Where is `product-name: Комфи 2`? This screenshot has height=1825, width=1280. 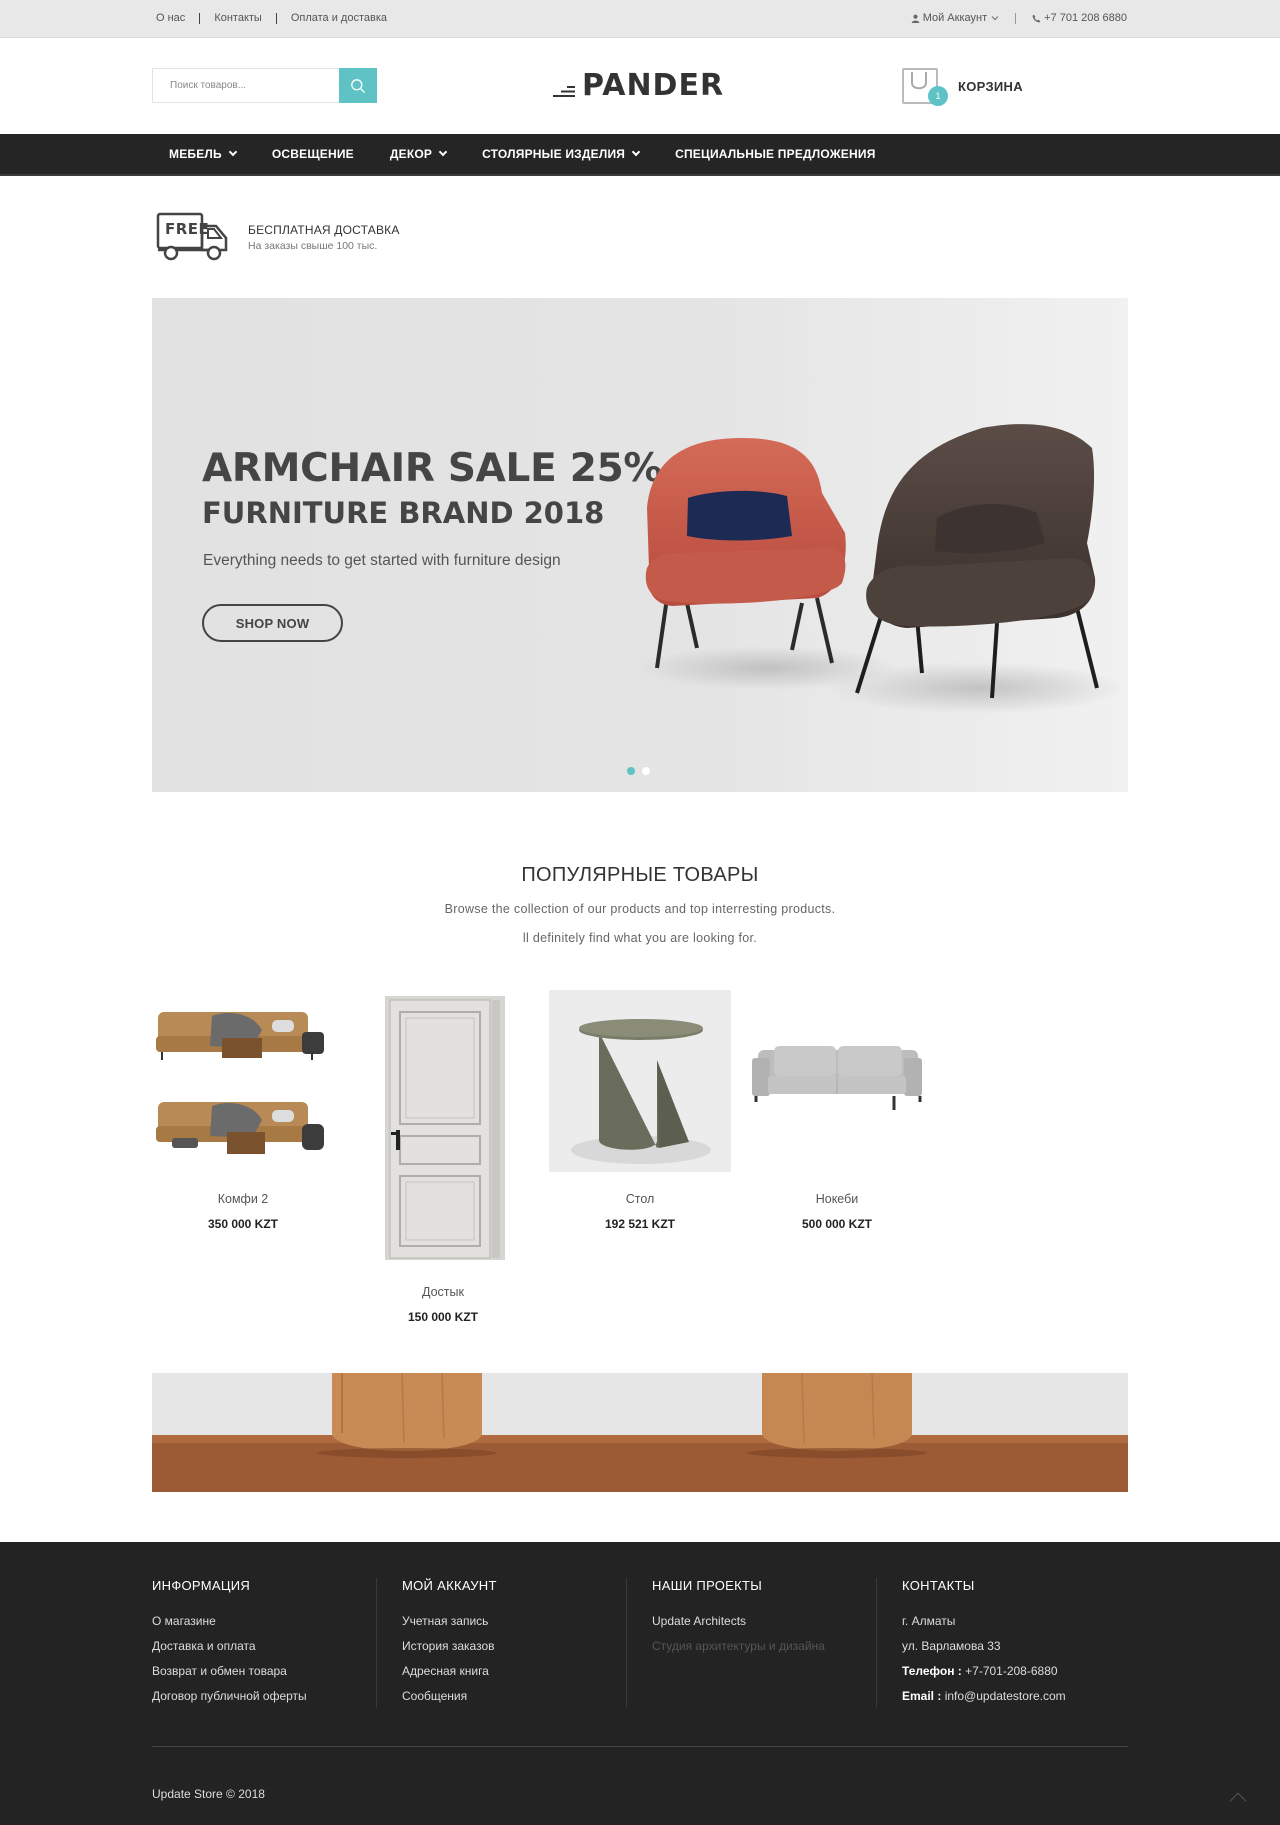
product-name: Комфи 2 is located at coordinates (243, 1199).